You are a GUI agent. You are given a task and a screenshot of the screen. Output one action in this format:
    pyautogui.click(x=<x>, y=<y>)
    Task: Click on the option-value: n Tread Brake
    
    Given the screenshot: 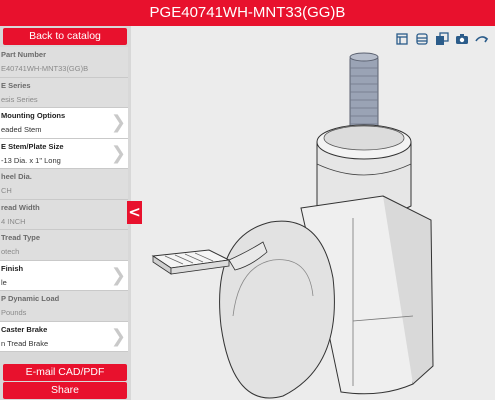 What is the action you would take?
    pyautogui.click(x=25, y=343)
    